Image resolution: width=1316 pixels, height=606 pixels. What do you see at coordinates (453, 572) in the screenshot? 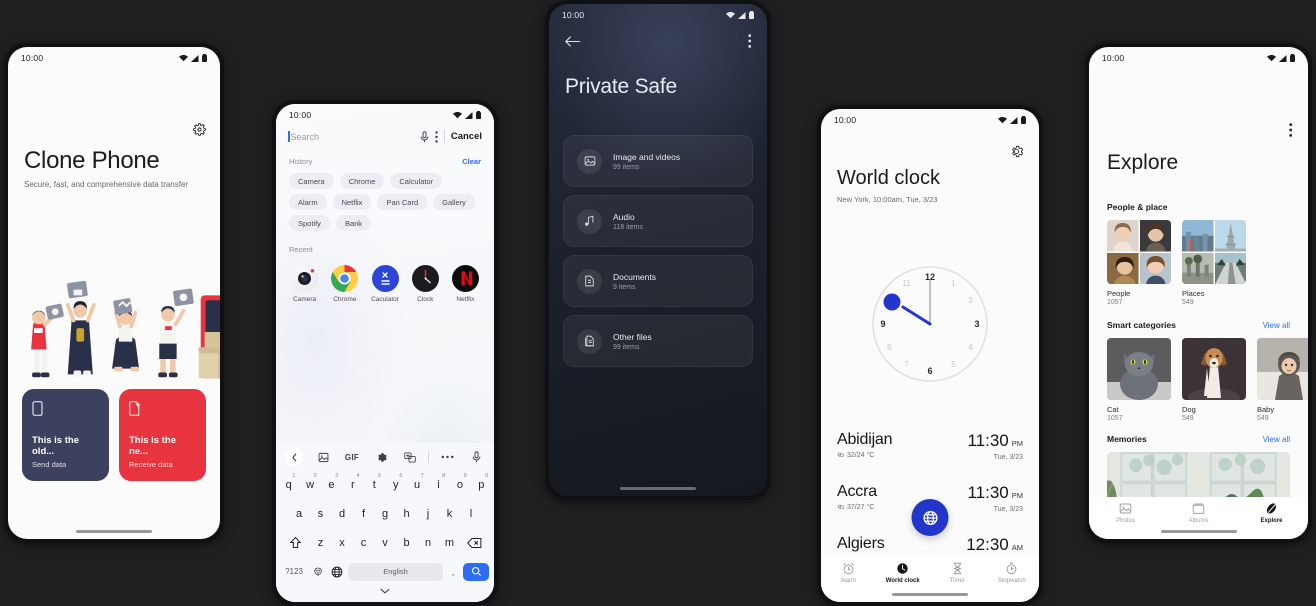
I see `comma-key: ,` at bounding box center [453, 572].